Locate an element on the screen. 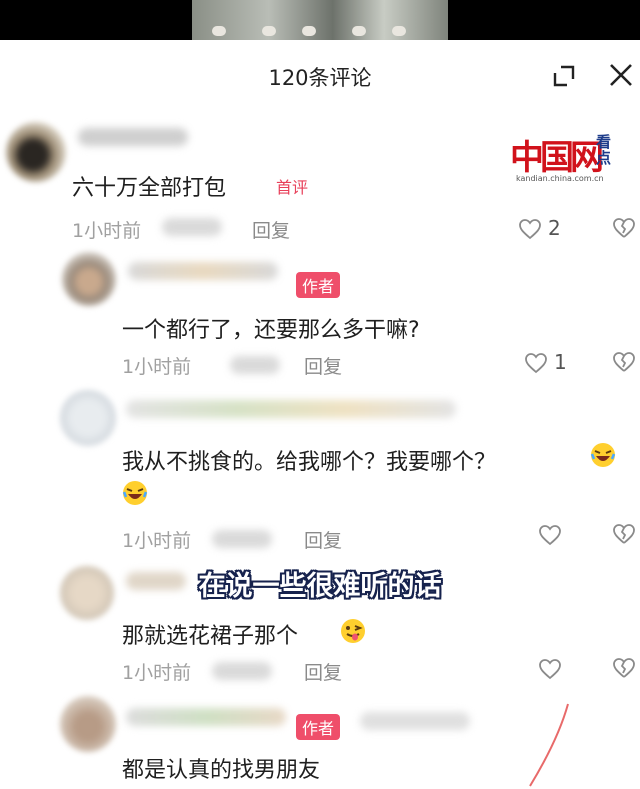  video-thumbnail is located at coordinates (320, 20).